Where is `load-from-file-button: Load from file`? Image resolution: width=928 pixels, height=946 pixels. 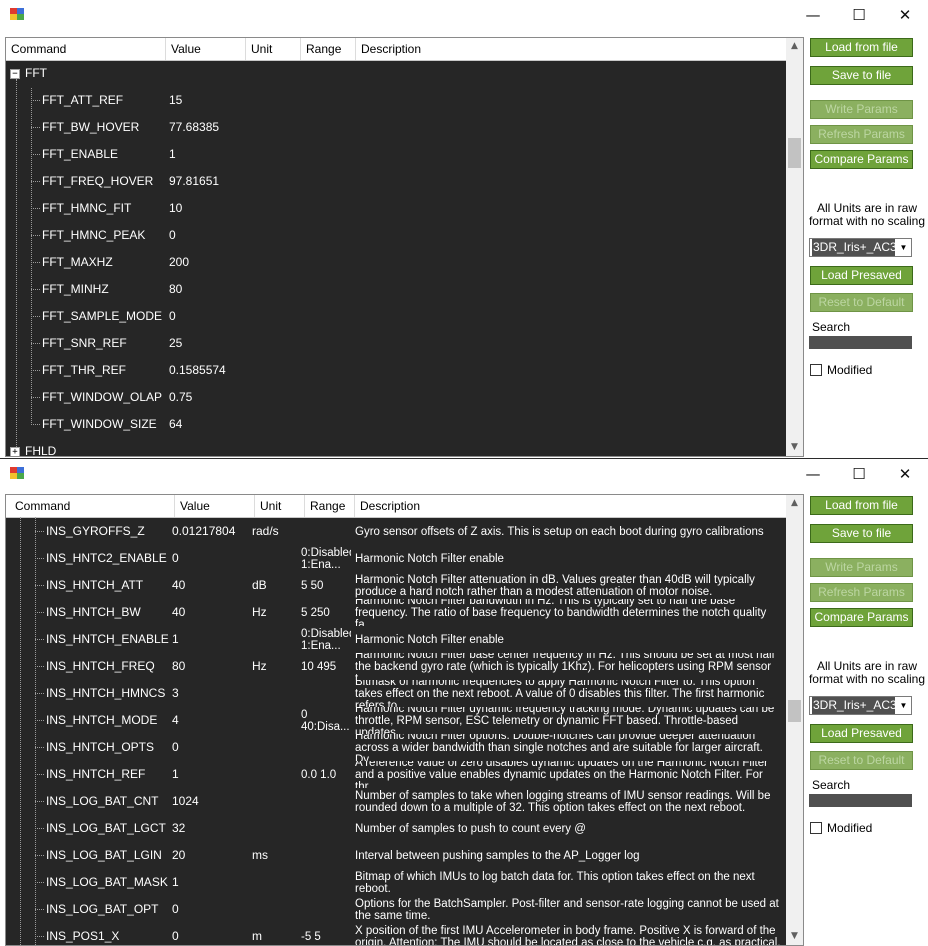 load-from-file-button: Load from file is located at coordinates (861, 47).